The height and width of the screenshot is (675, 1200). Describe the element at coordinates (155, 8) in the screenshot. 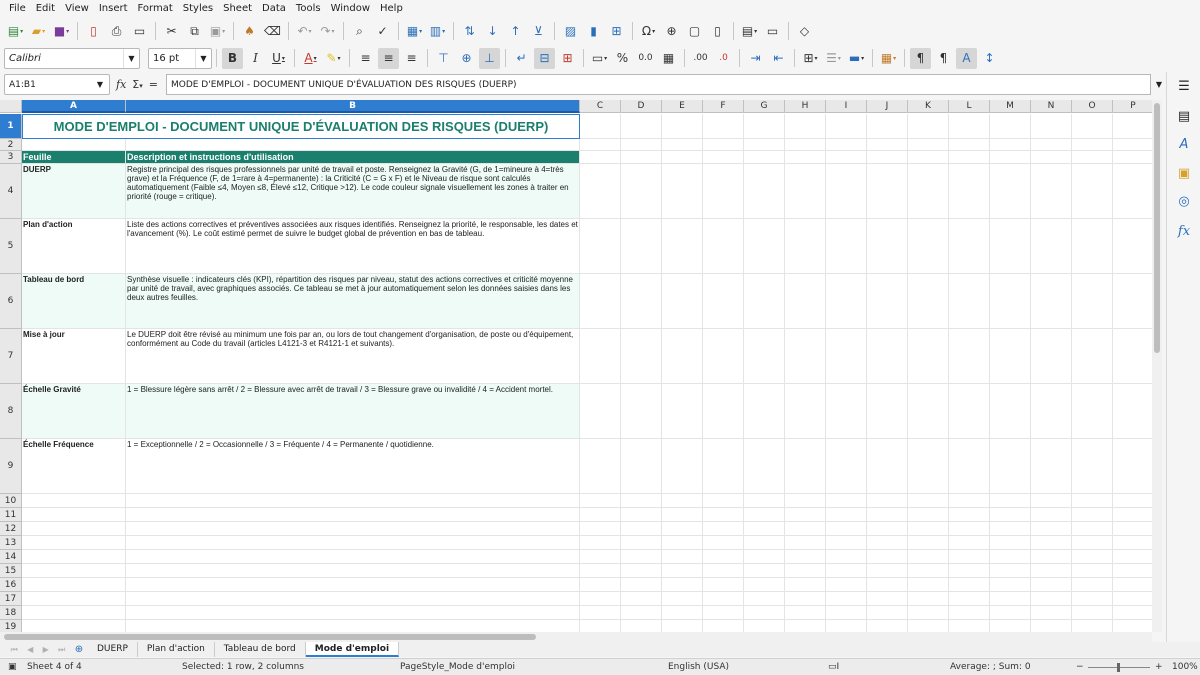

I see `menu-format: Format` at that location.